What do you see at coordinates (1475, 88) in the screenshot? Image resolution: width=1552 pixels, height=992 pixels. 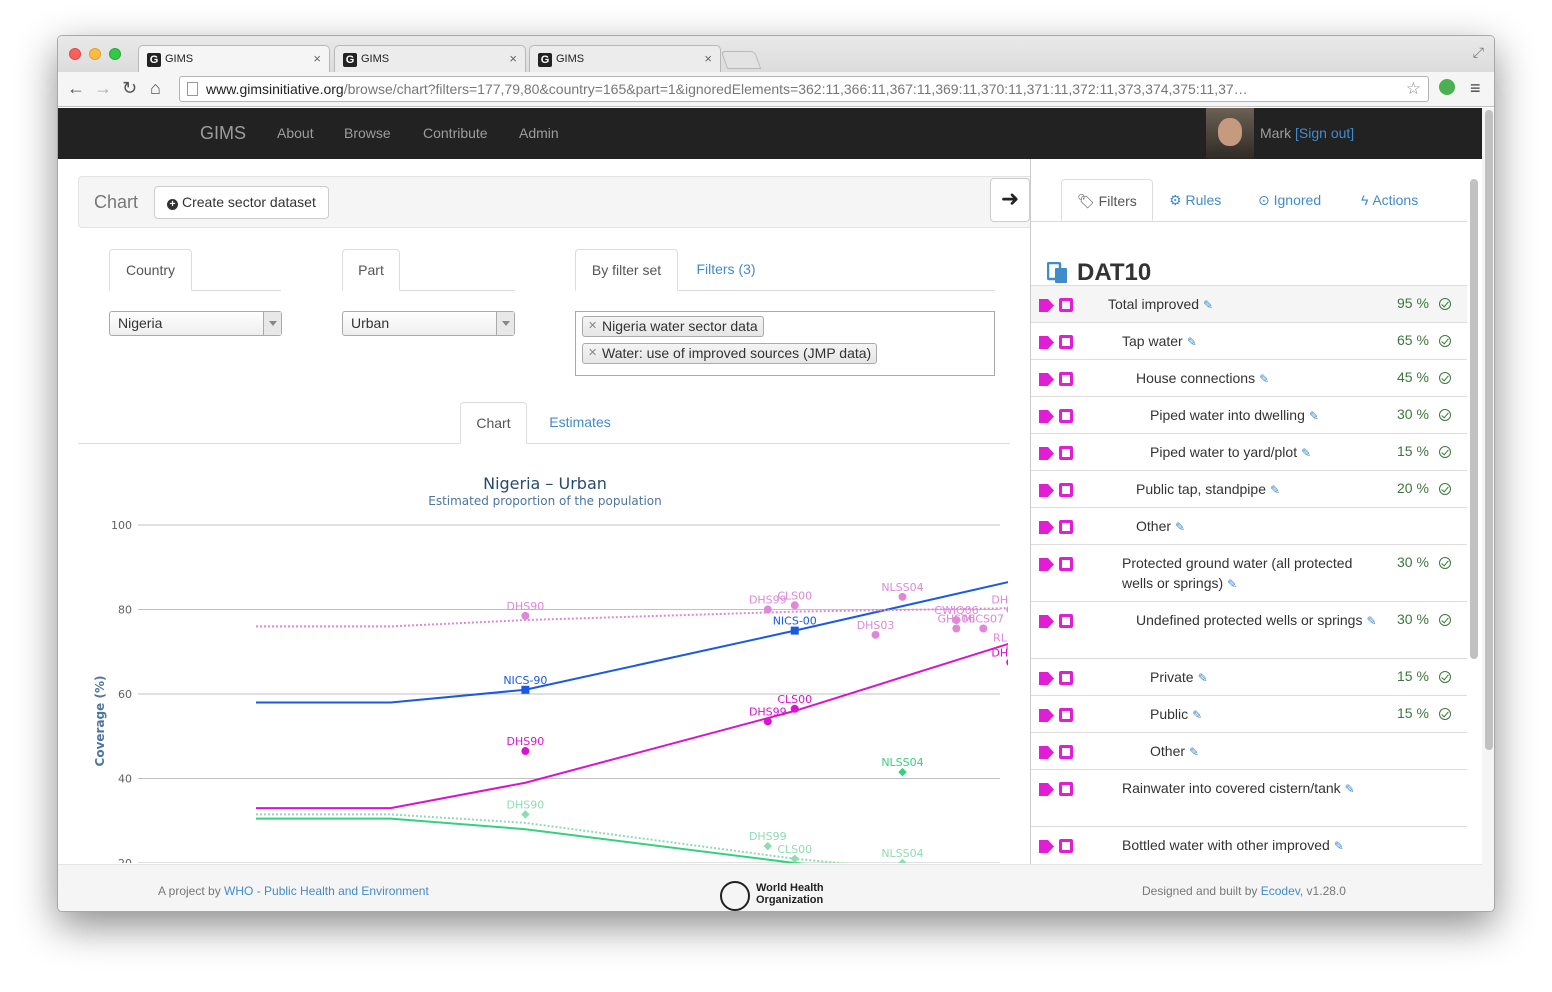 I see `browser-menu-icon: ≡` at bounding box center [1475, 88].